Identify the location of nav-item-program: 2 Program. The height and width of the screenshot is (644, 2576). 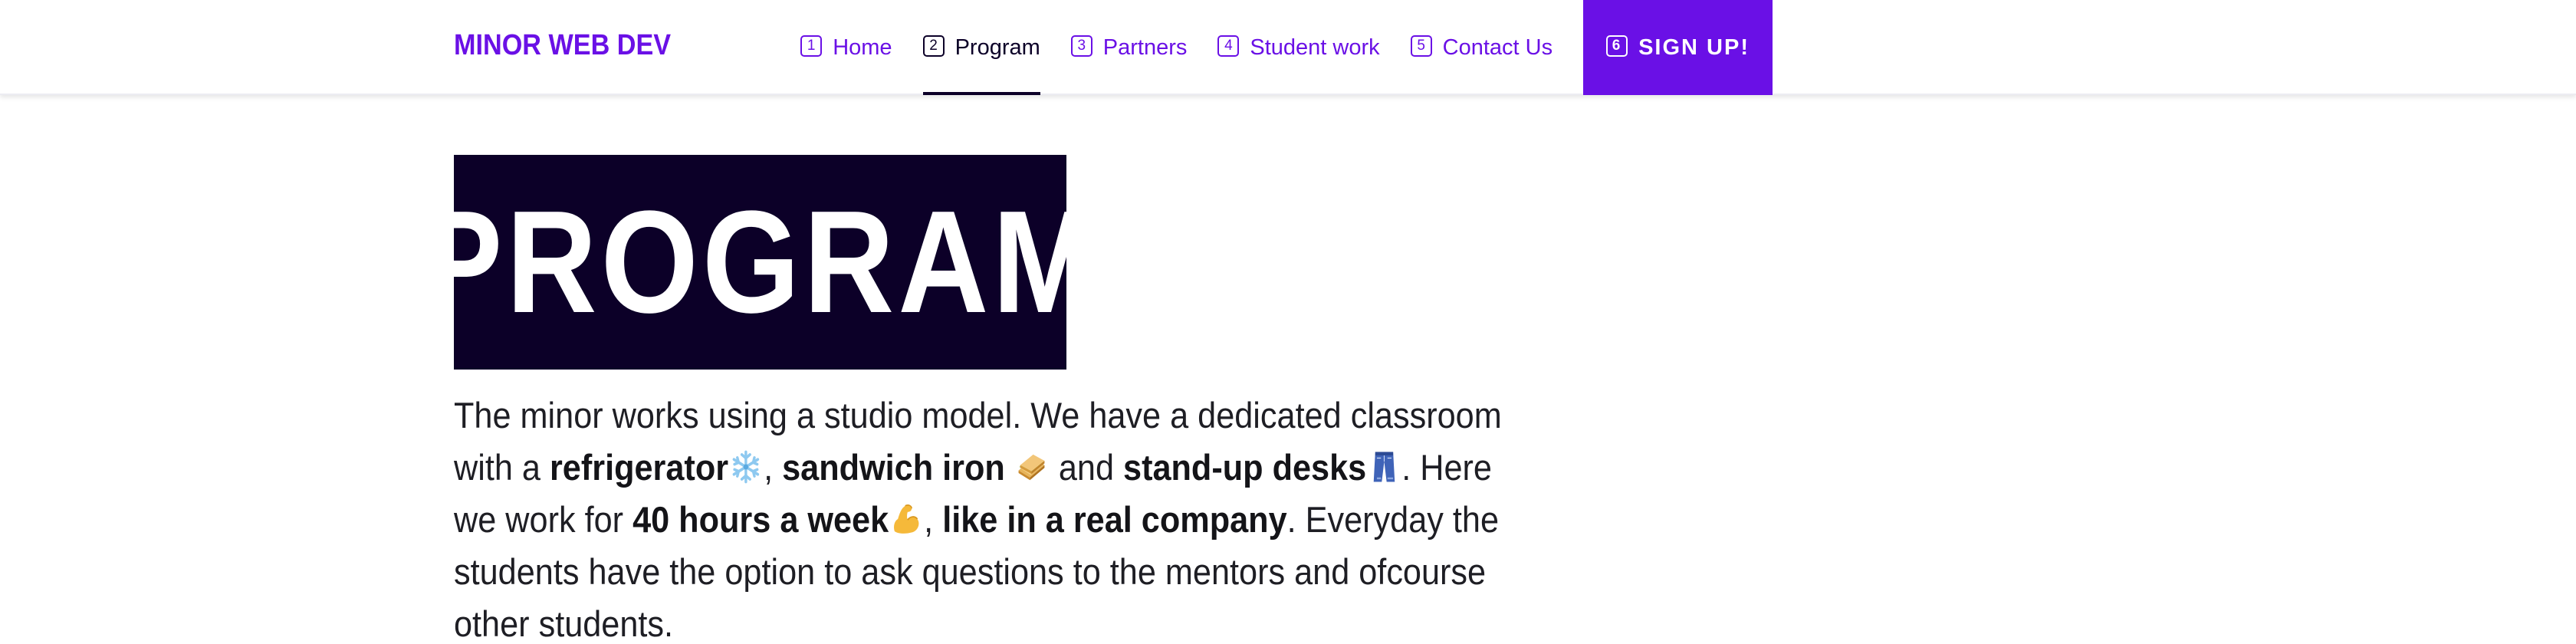
(982, 48).